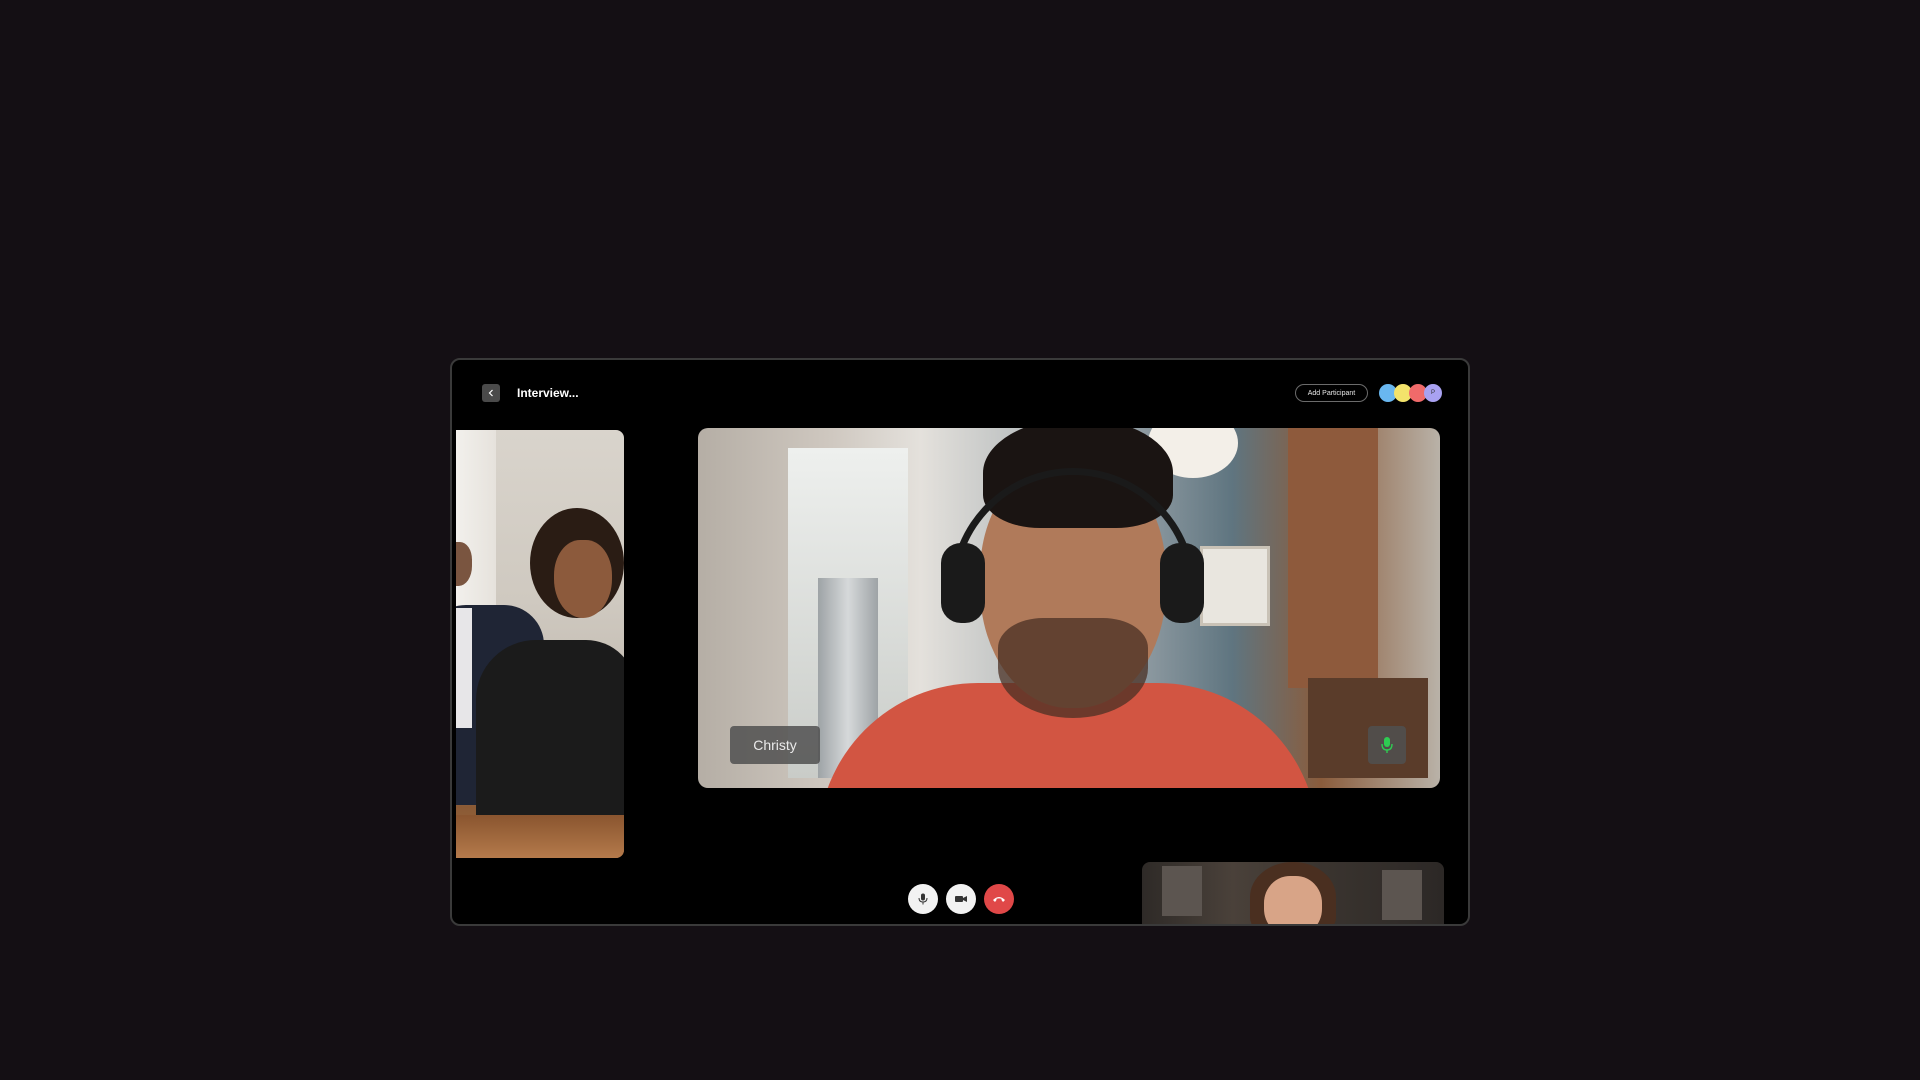 Image resolution: width=1920 pixels, height=1080 pixels. I want to click on phone-hangup-icon, so click(999, 899).